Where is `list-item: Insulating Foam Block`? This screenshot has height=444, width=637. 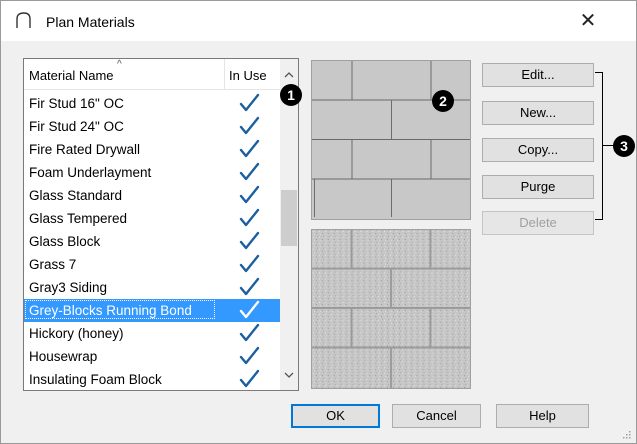 list-item: Insulating Foam Block is located at coordinates (152, 379).